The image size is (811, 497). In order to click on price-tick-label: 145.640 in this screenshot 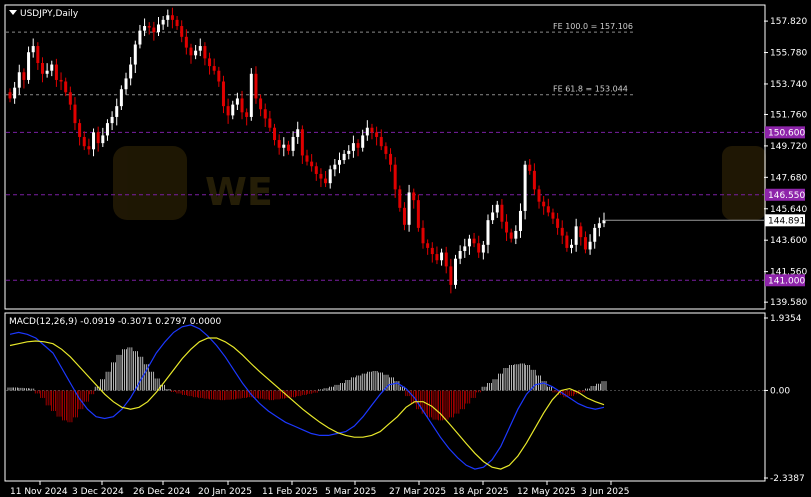, I will do `click(788, 210)`.